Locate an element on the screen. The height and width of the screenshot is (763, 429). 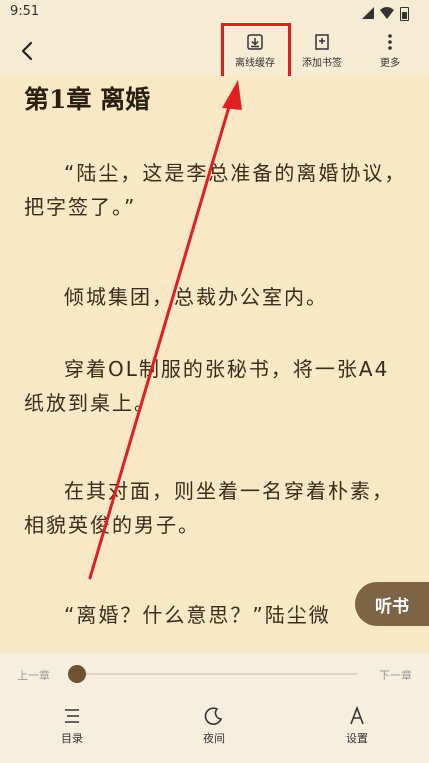
status-icons is located at coordinates (385, 13).